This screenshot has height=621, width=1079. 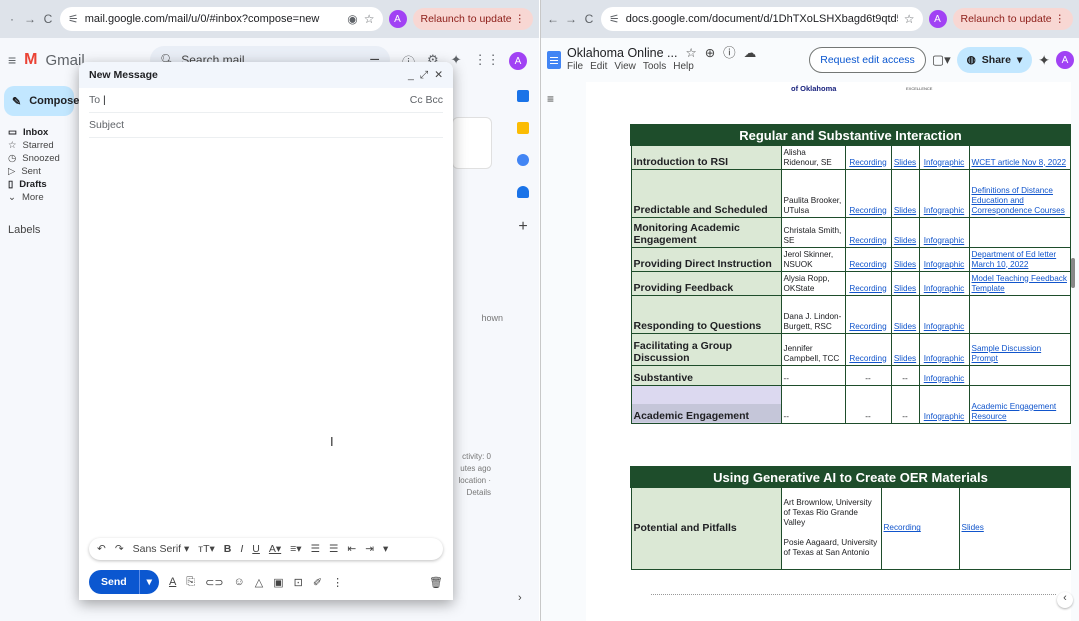 I want to click on collapse-panel-icon: ‹, so click(x=1065, y=600).